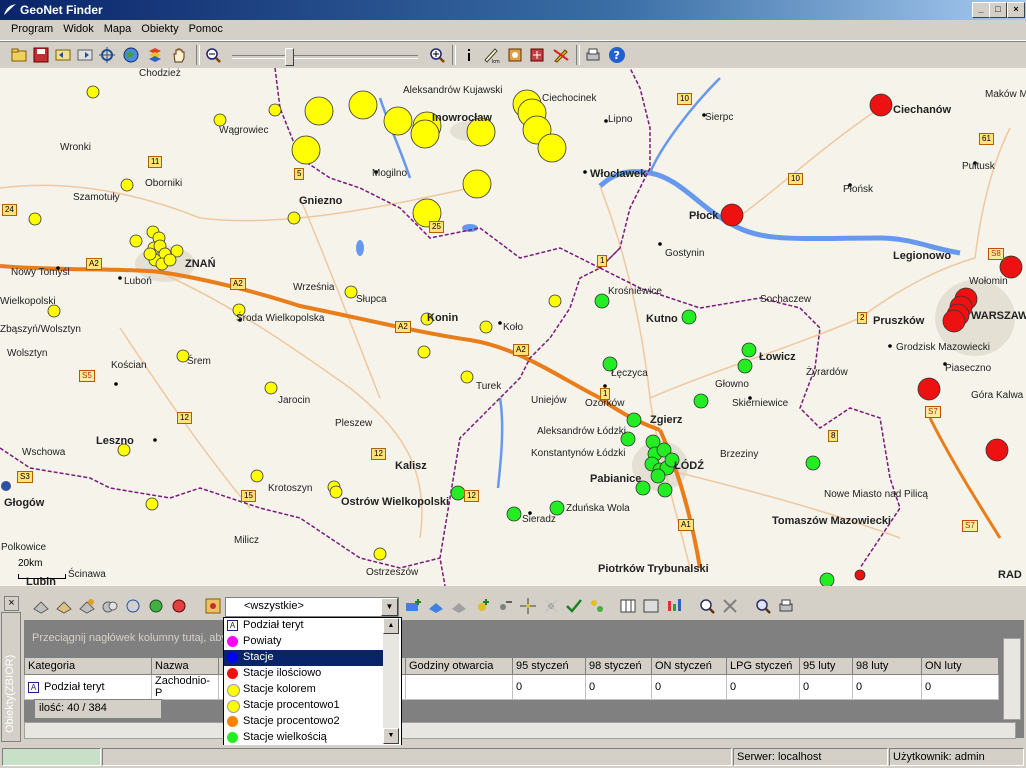 This screenshot has width=1026, height=768. What do you see at coordinates (763, 606) in the screenshot?
I see `preview-icon` at bounding box center [763, 606].